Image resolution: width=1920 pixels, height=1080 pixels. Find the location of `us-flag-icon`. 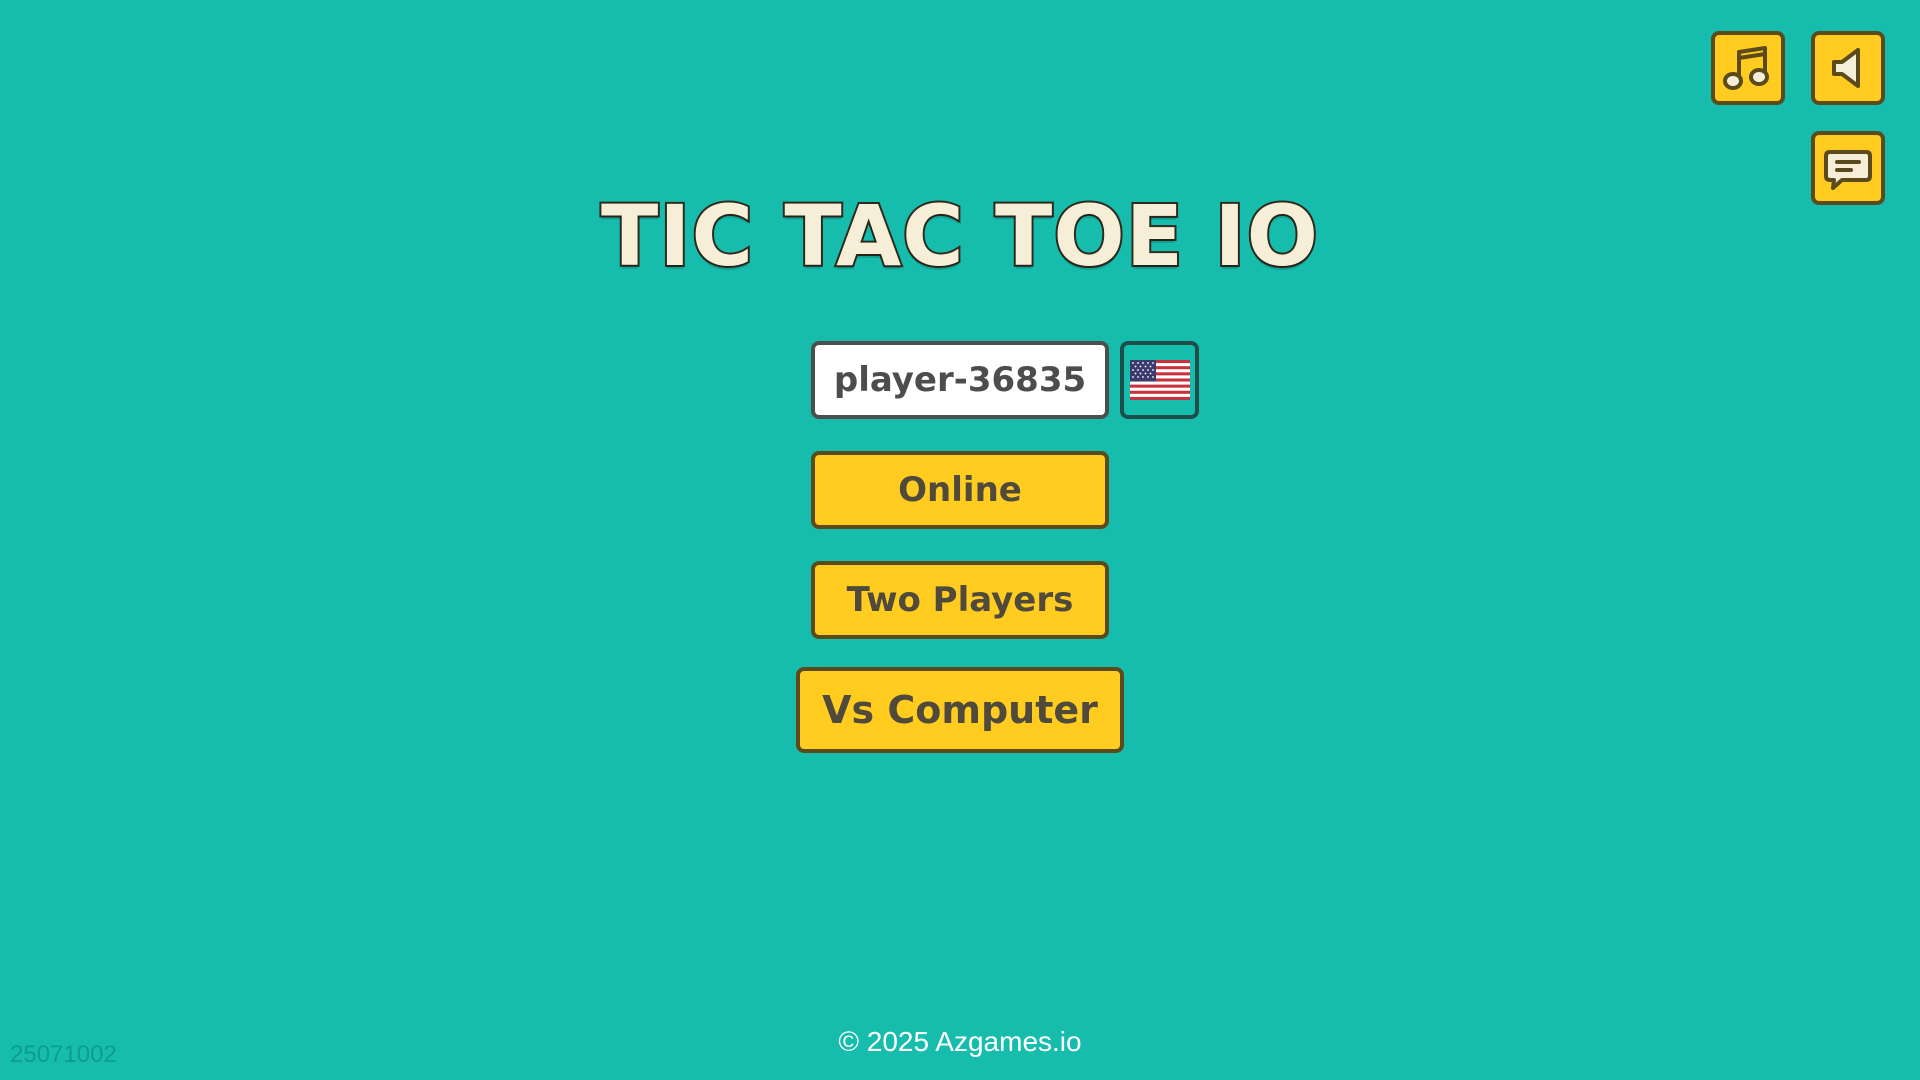

us-flag-icon is located at coordinates (1159, 380).